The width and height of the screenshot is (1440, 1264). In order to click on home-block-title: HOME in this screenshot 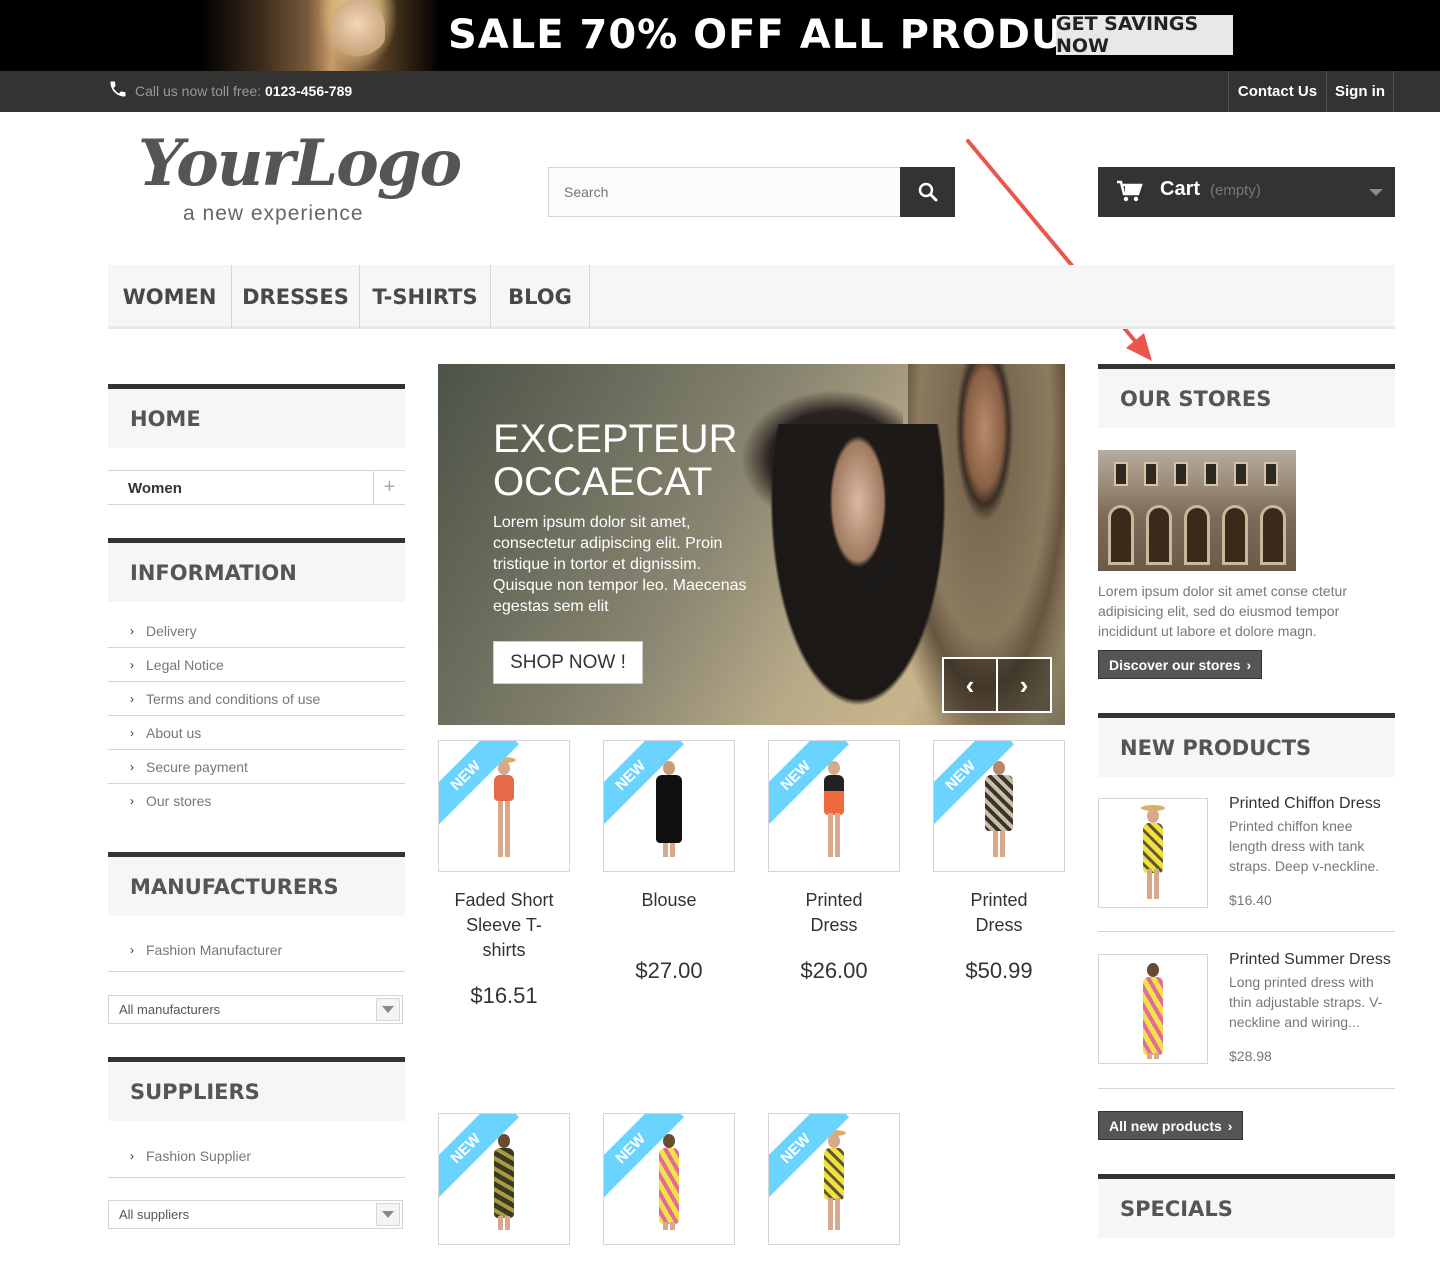, I will do `click(256, 416)`.